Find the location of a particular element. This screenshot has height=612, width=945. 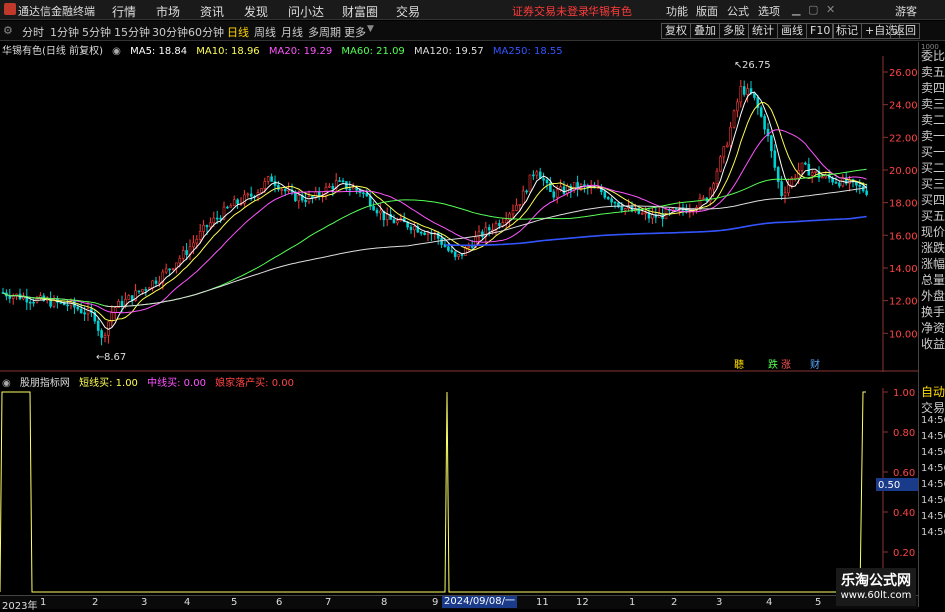

quote-panel-item: 换手 is located at coordinates (933, 311).